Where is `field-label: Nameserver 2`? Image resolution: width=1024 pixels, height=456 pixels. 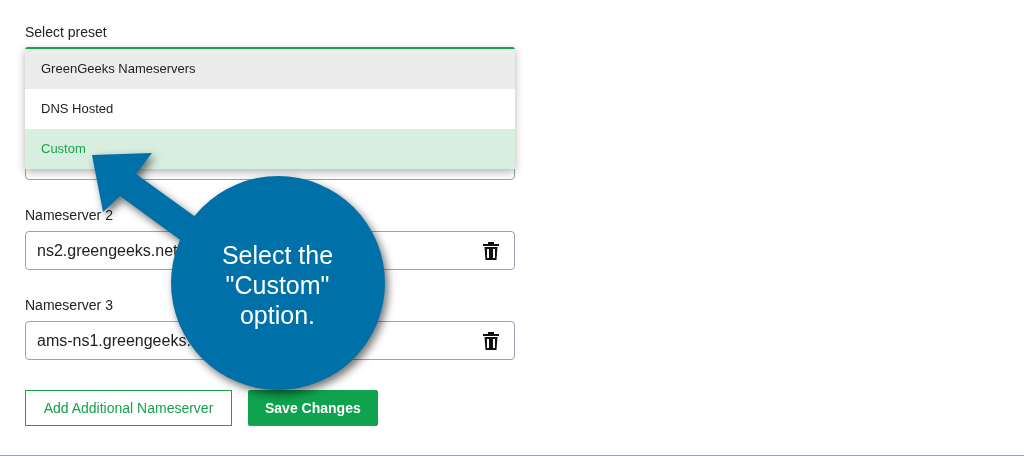 field-label: Nameserver 2 is located at coordinates (69, 215).